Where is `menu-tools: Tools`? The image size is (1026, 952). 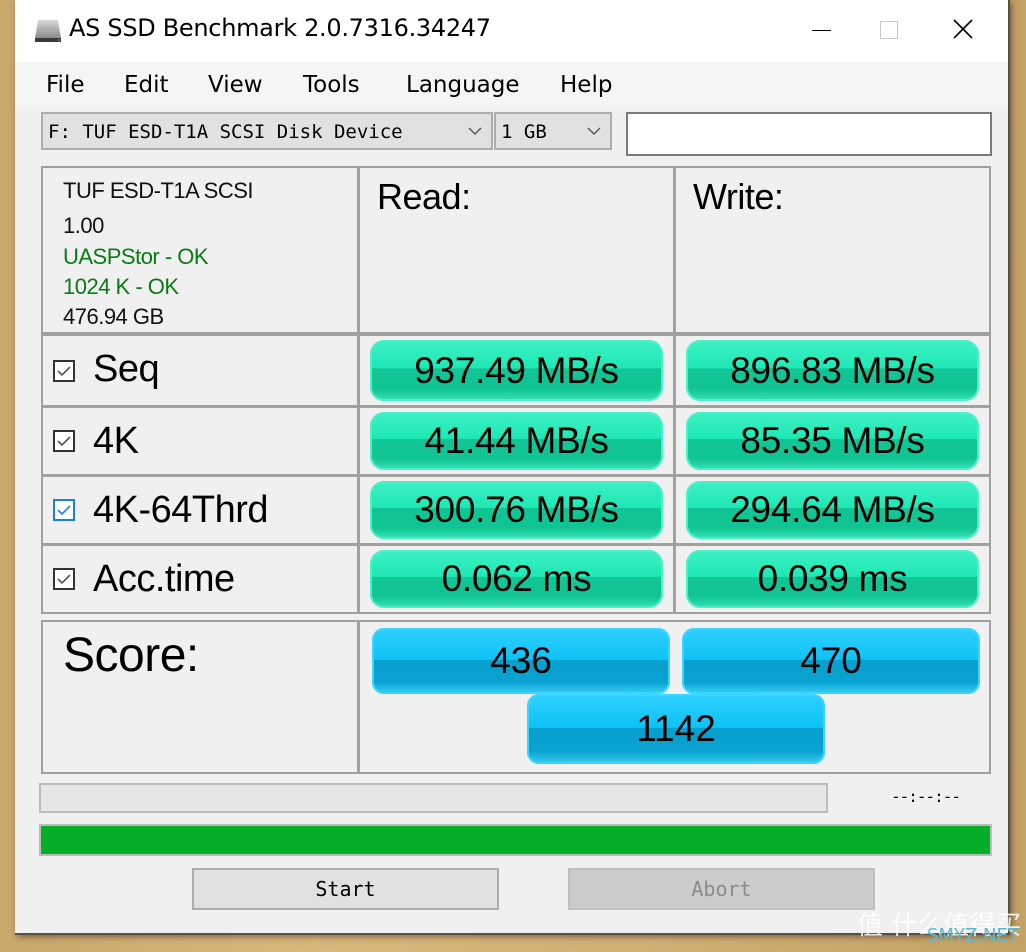
menu-tools: Tools is located at coordinates (331, 85).